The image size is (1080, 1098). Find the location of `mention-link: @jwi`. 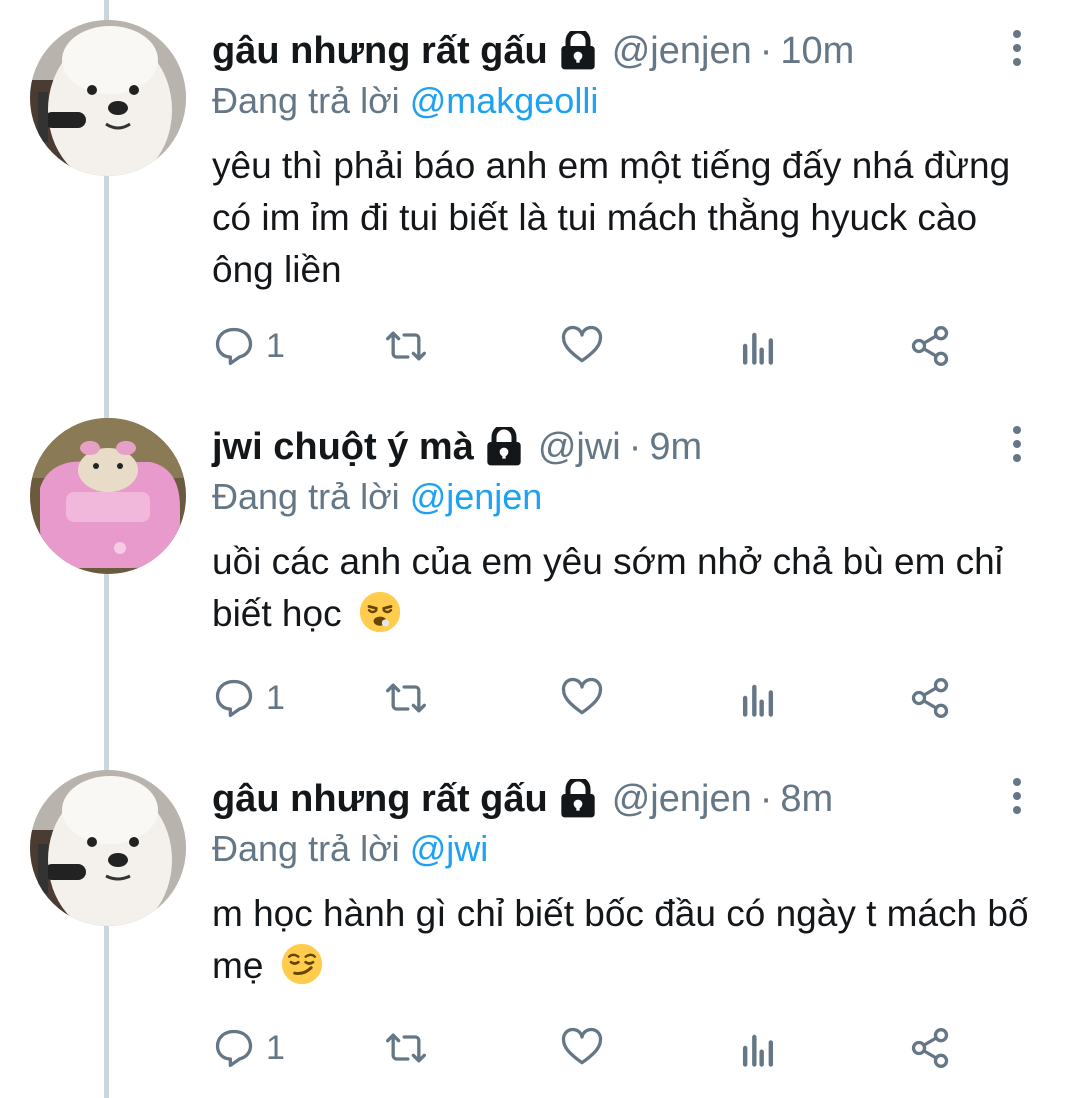

mention-link: @jwi is located at coordinates (449, 848).